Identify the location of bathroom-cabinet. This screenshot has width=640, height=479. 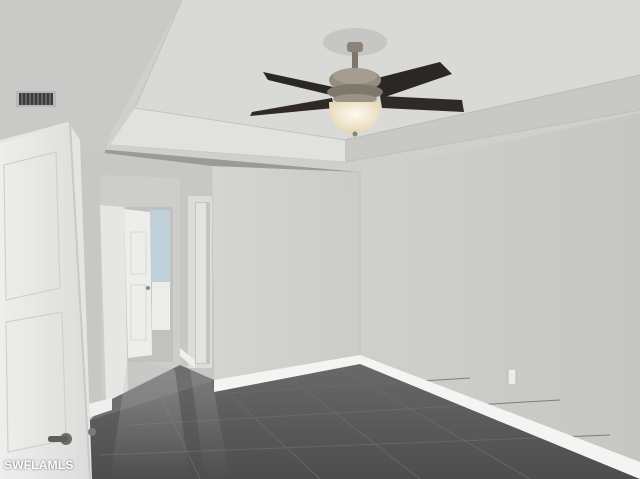
(161, 306).